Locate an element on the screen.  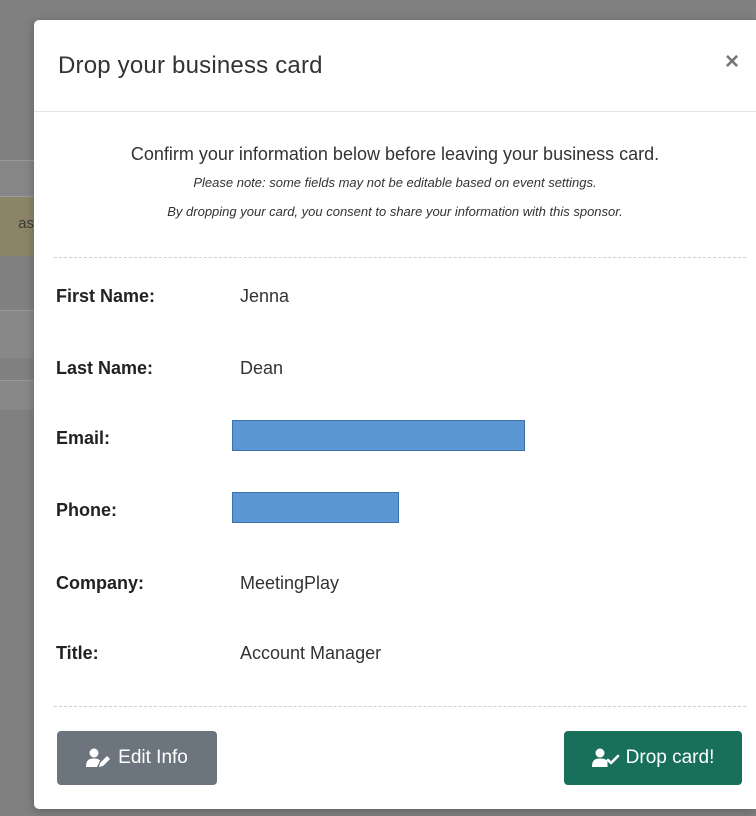
field-value: Account Manager is located at coordinates (311, 653).